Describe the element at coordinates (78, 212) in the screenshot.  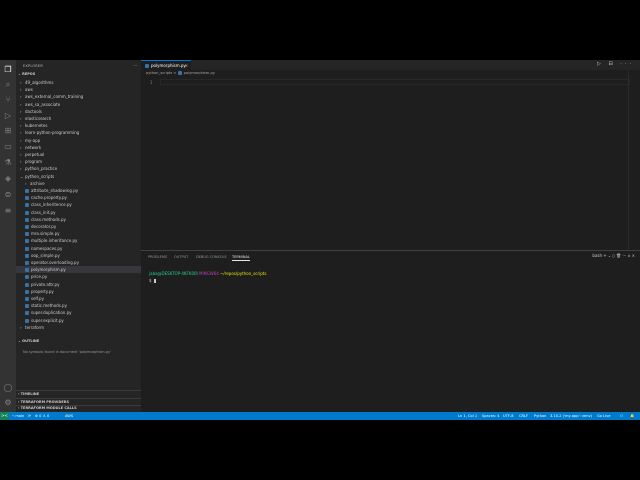
I see `file-item: class_init.py` at that location.